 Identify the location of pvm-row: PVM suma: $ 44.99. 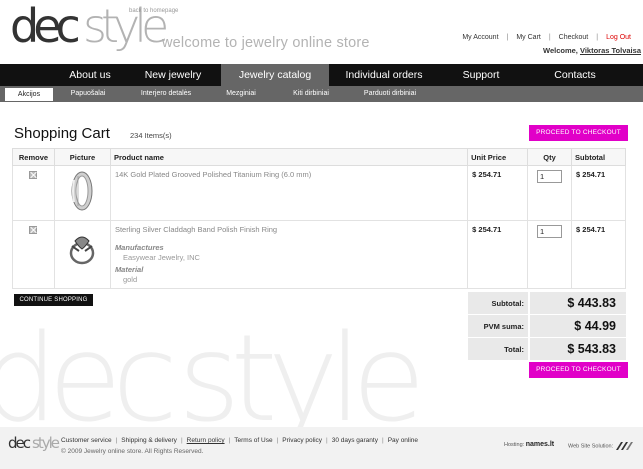
(547, 325).